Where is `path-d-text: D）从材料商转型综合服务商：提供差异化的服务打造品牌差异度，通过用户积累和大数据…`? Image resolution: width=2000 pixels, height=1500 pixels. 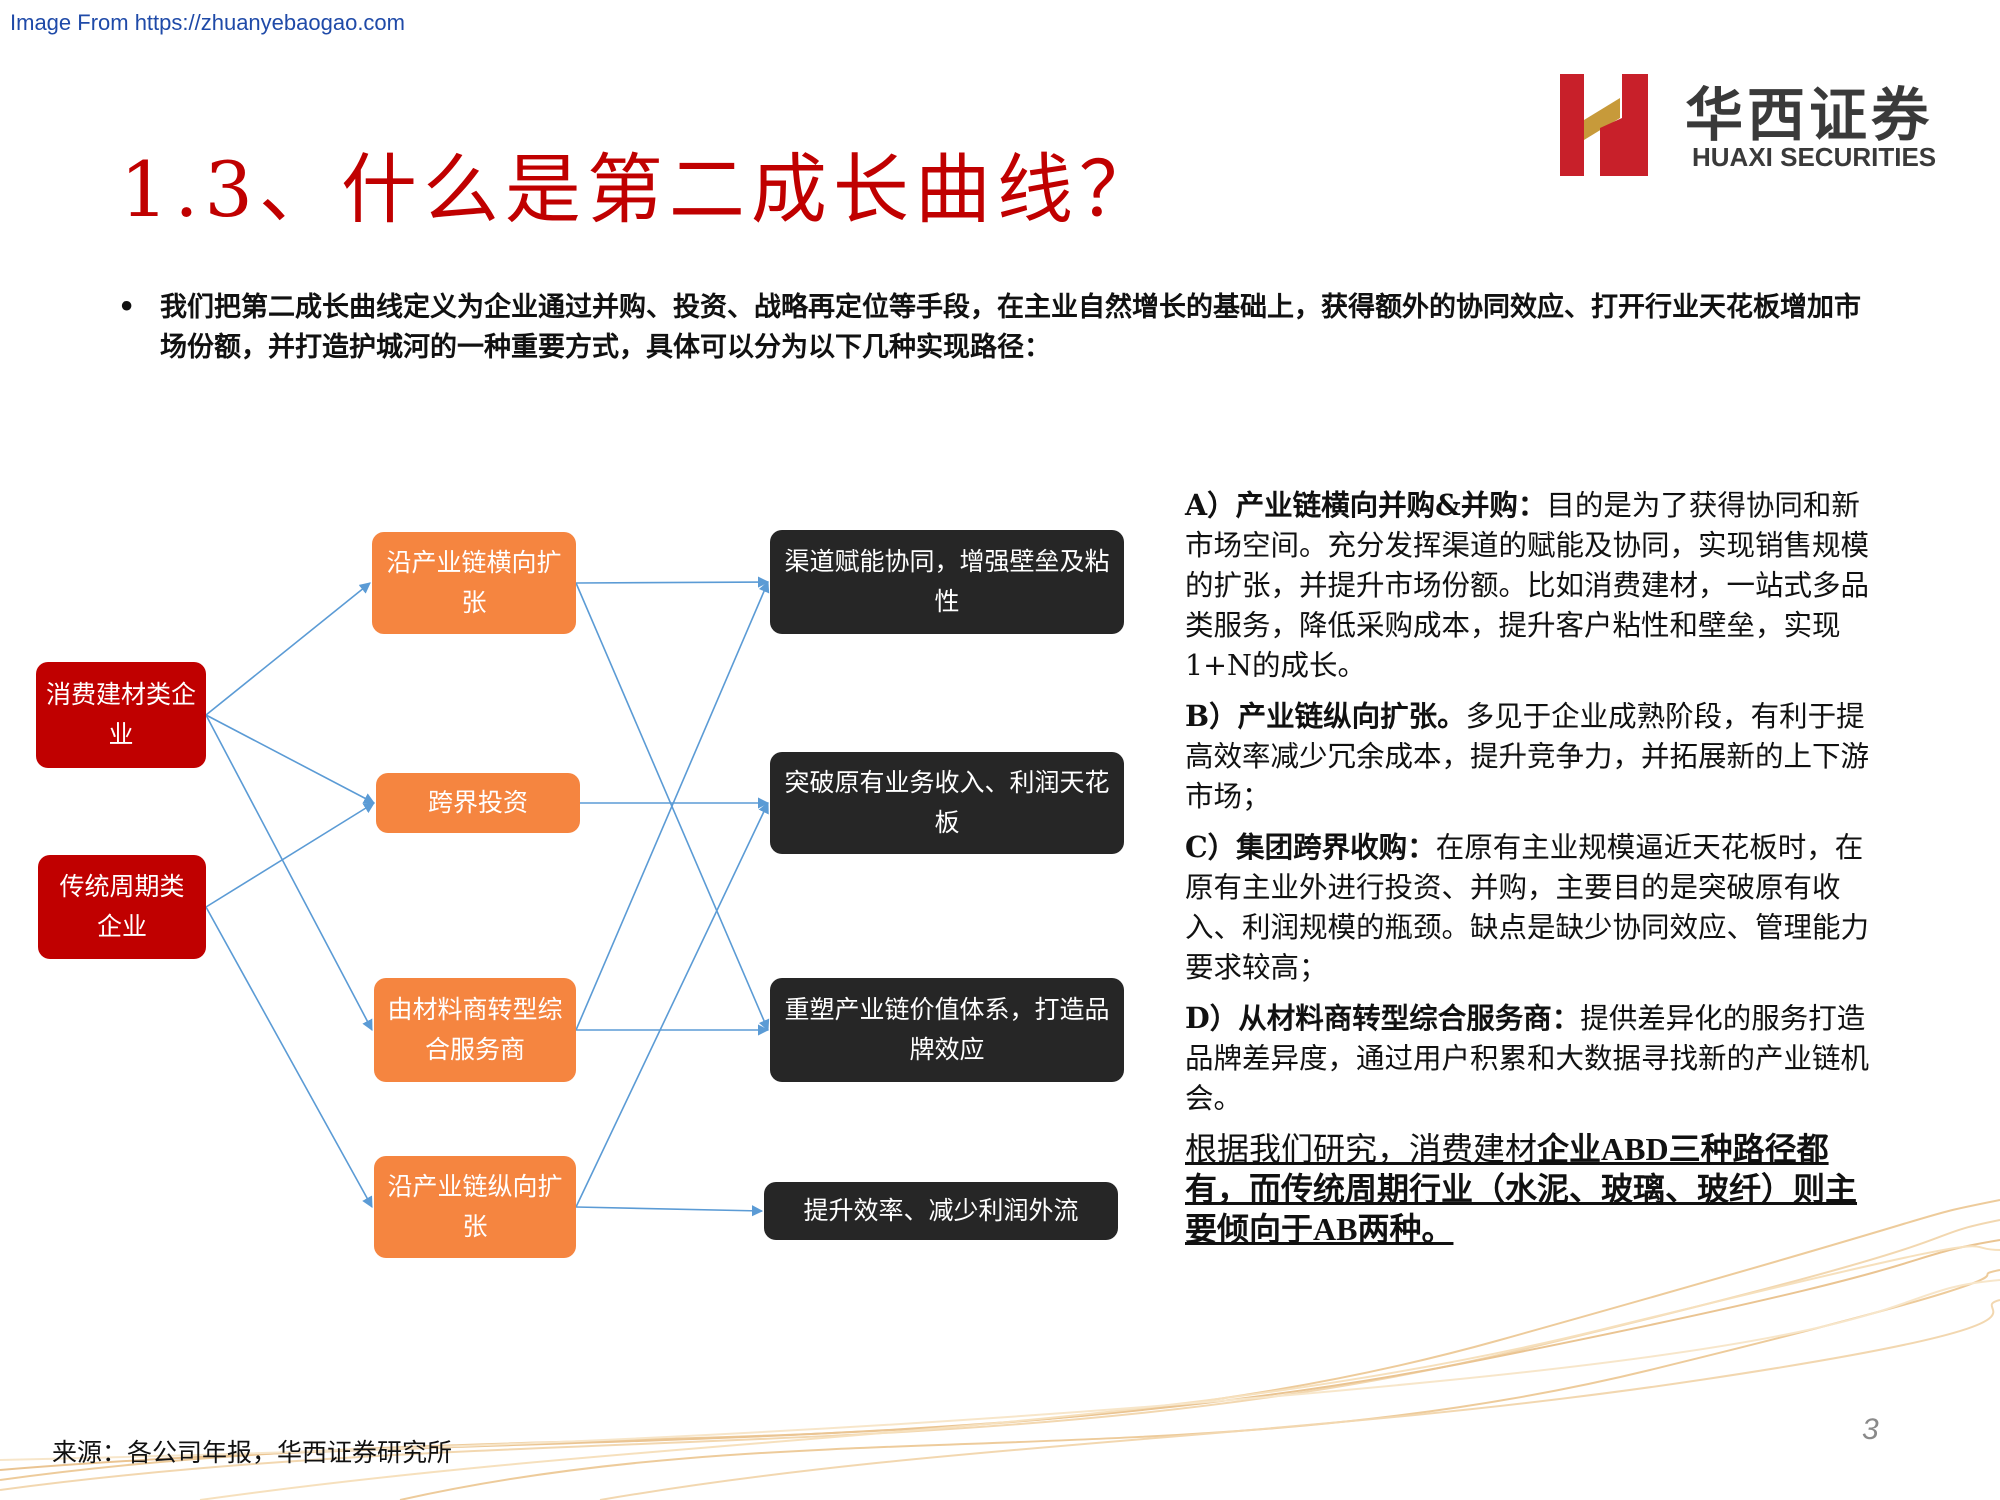
path-d-text: D）从材料商转型综合服务商：提供差异化的服务打造品牌差异度，通过用户积累和大数据… is located at coordinates (1532, 1058).